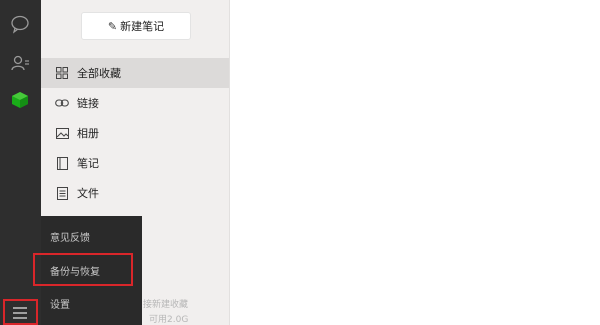 The height and width of the screenshot is (325, 600). I want to click on new-note-button: ✎ 新建笔记, so click(136, 26).